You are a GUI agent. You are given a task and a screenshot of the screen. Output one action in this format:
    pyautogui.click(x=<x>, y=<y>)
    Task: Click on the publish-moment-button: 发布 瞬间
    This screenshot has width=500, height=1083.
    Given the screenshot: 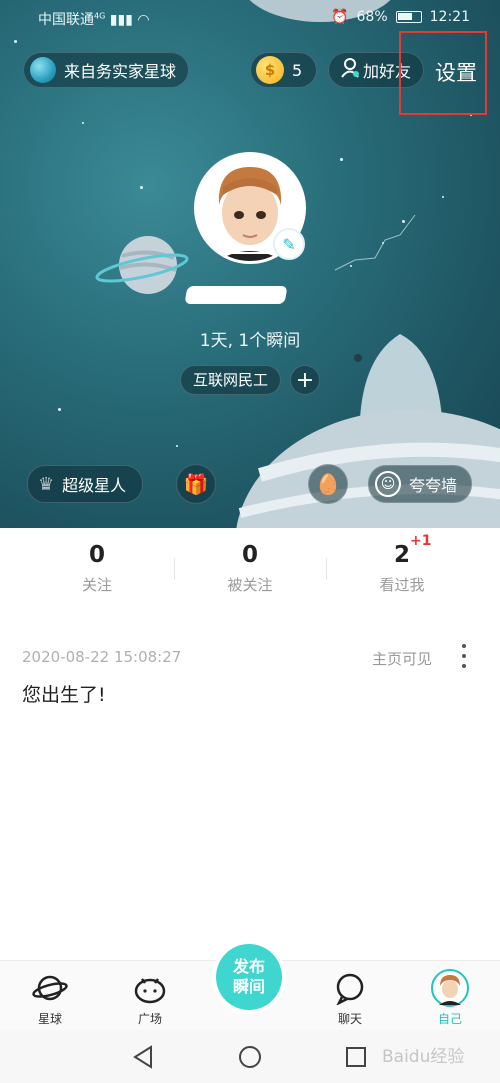 What is the action you would take?
    pyautogui.click(x=249, y=977)
    